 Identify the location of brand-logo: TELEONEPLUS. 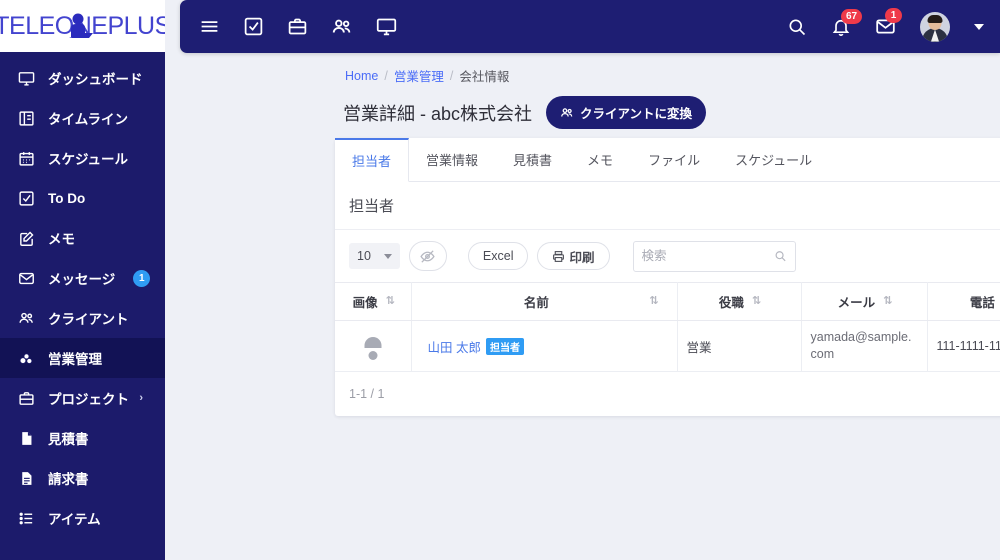
(82, 26).